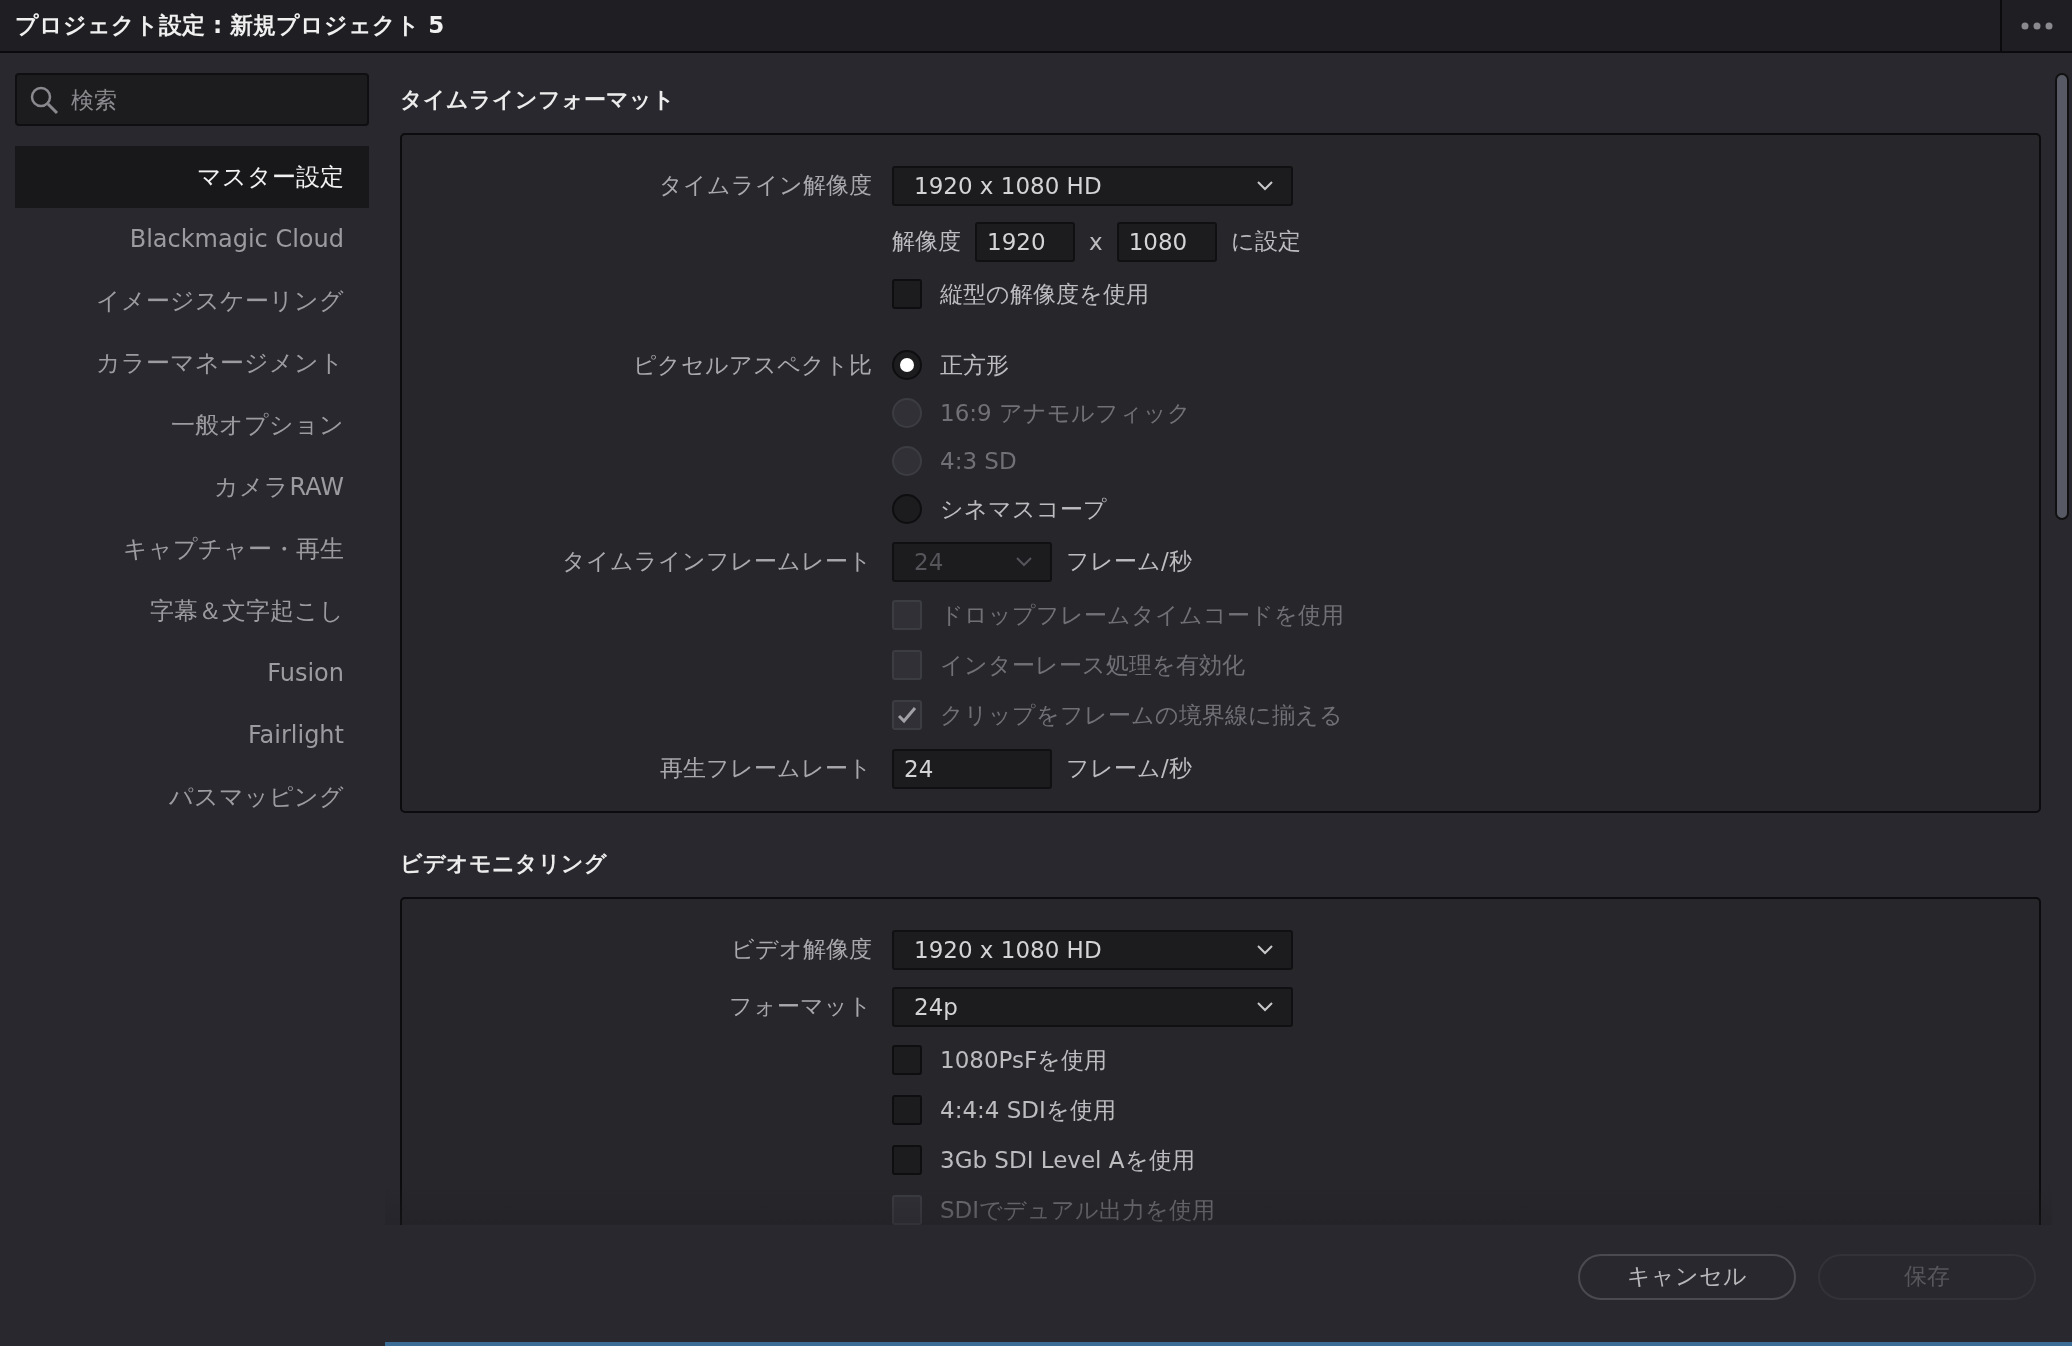 The image size is (2072, 1346). Describe the element at coordinates (192, 177) in the screenshot. I see `sidebar-item: マスター設定` at that location.